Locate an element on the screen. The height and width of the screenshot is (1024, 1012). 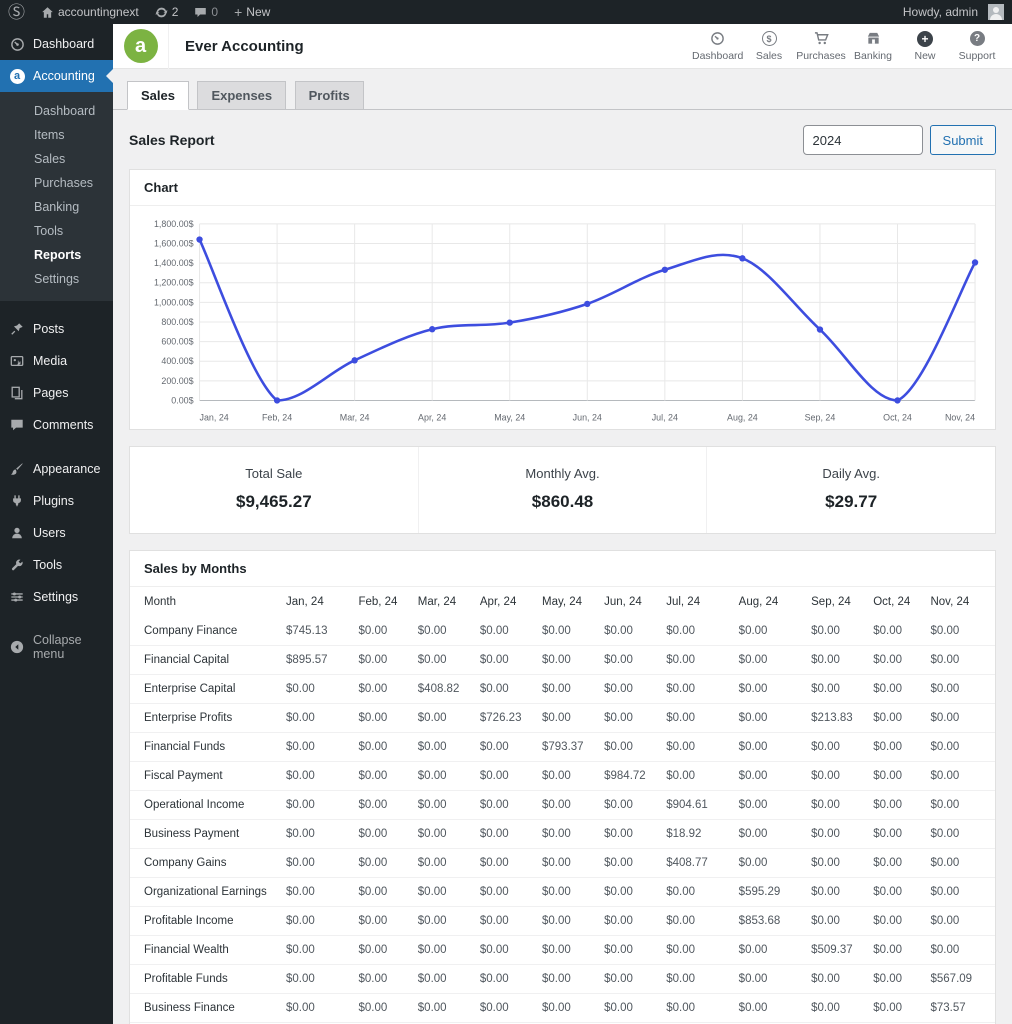
wp-admin-bar: Ⓢ accountingnext 2 0 + New Howdy, admin is located at coordinates (506, 12).